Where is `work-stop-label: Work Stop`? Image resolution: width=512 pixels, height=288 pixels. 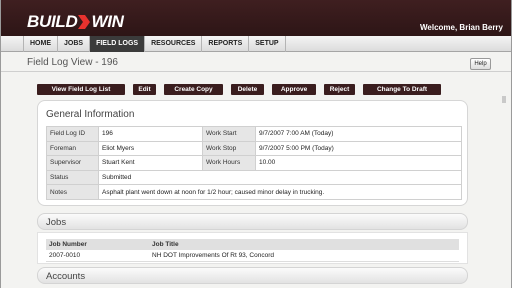
work-stop-label: Work Stop is located at coordinates (229, 148).